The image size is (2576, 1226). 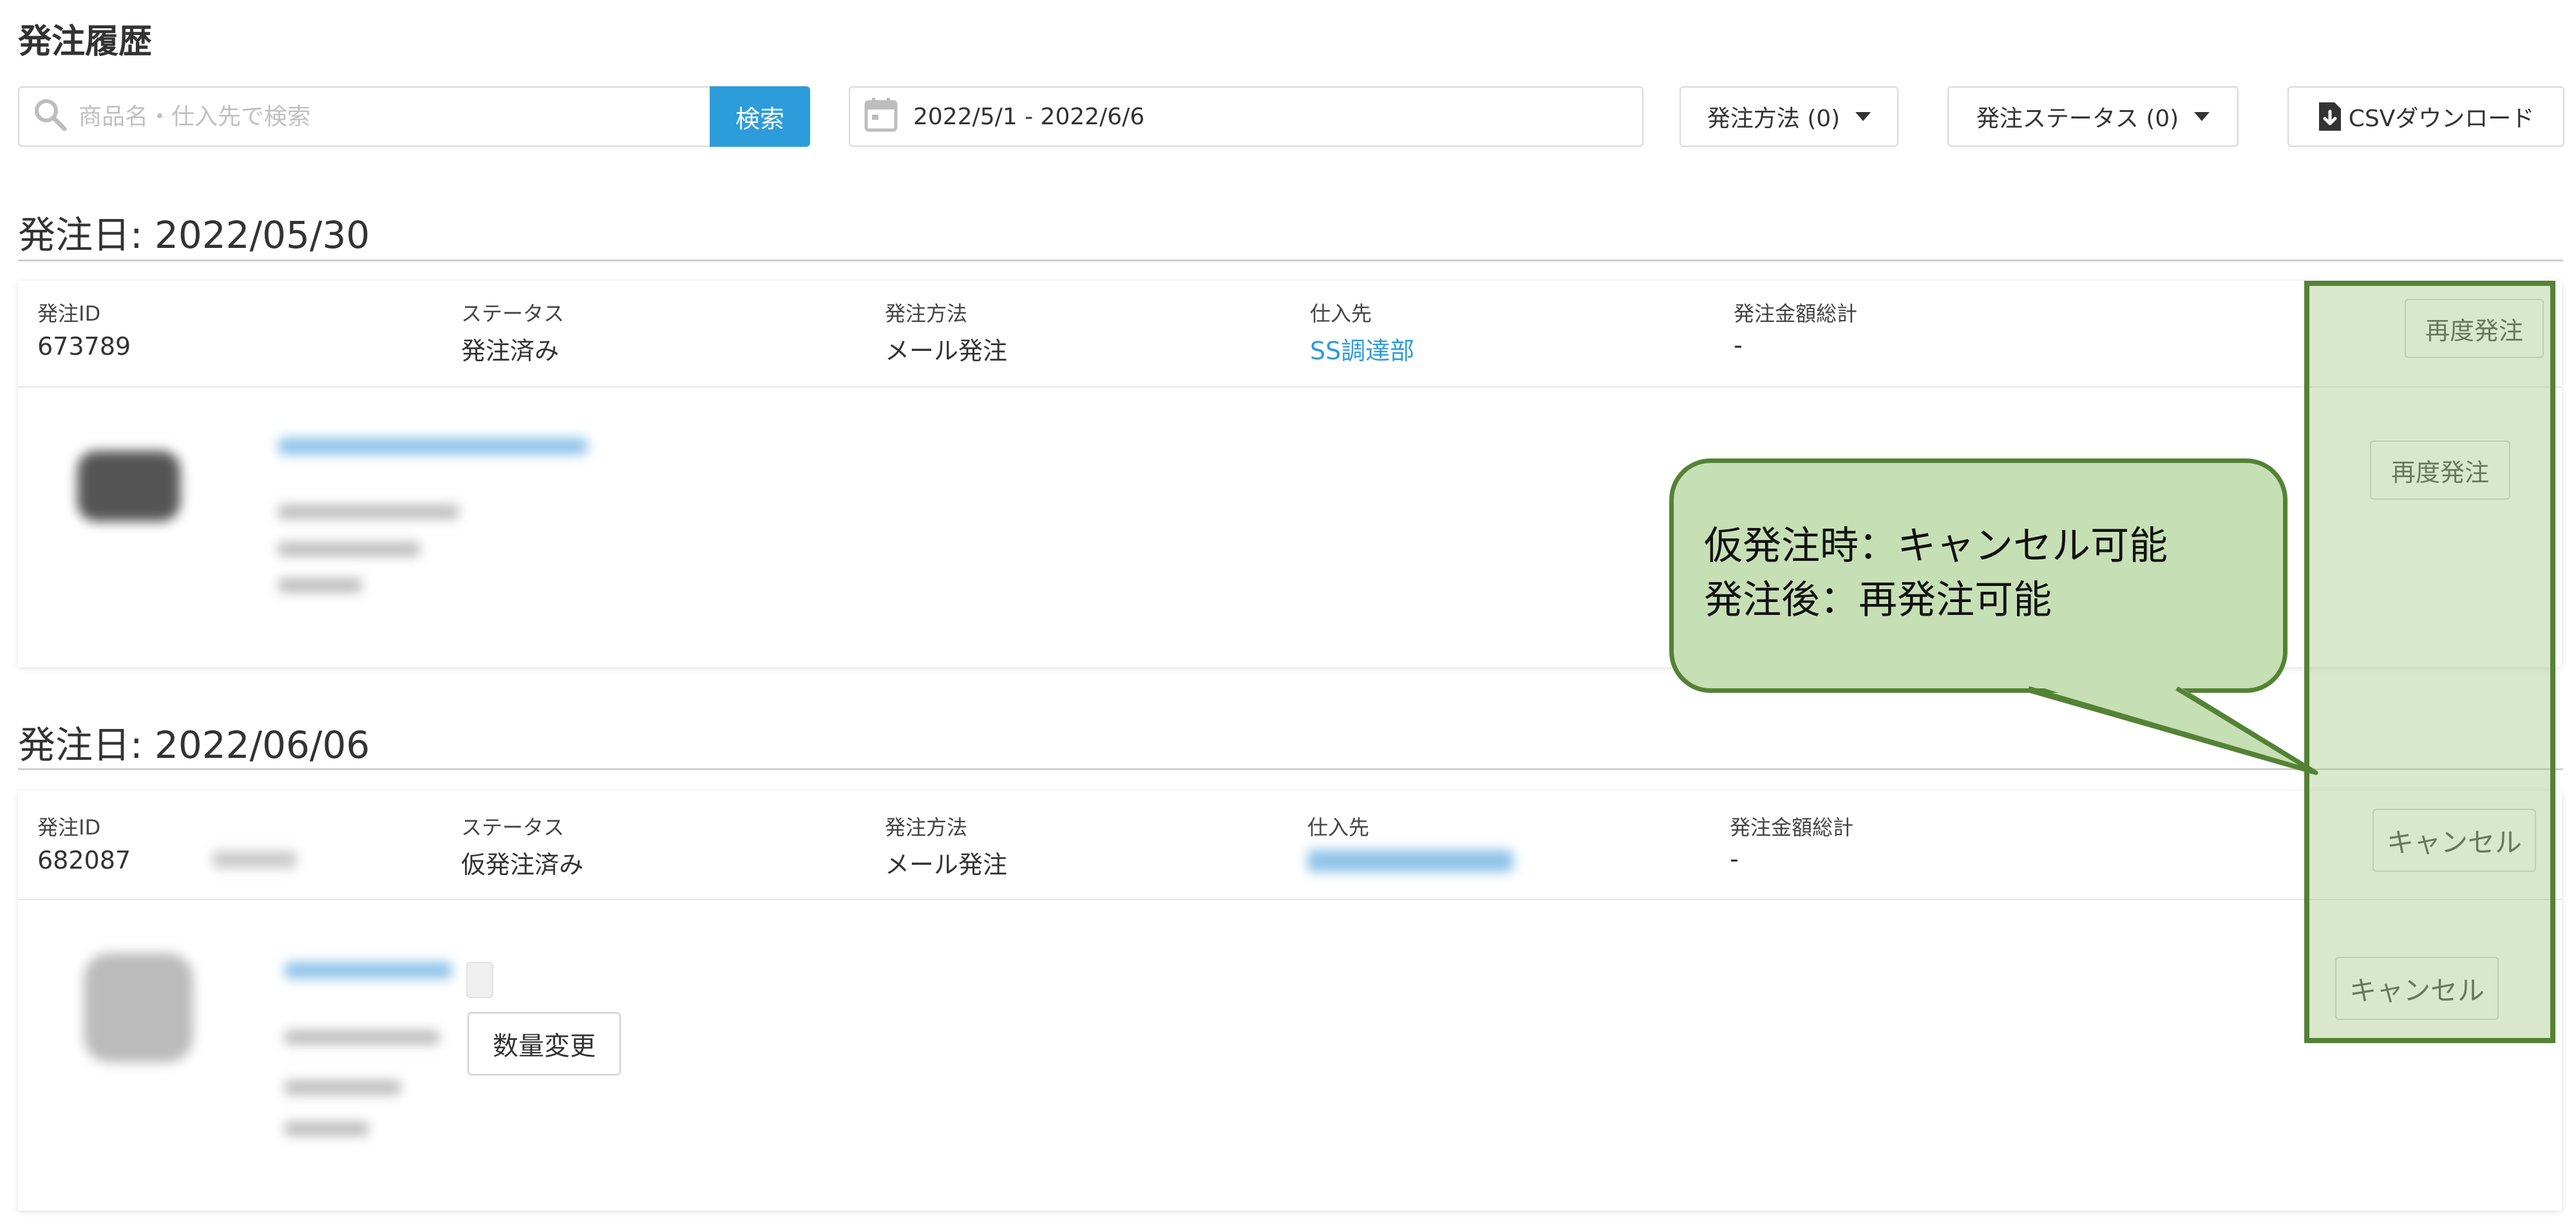 What do you see at coordinates (194, 745) in the screenshot?
I see `order-date-heading: 発注日: 2022/06/06` at bounding box center [194, 745].